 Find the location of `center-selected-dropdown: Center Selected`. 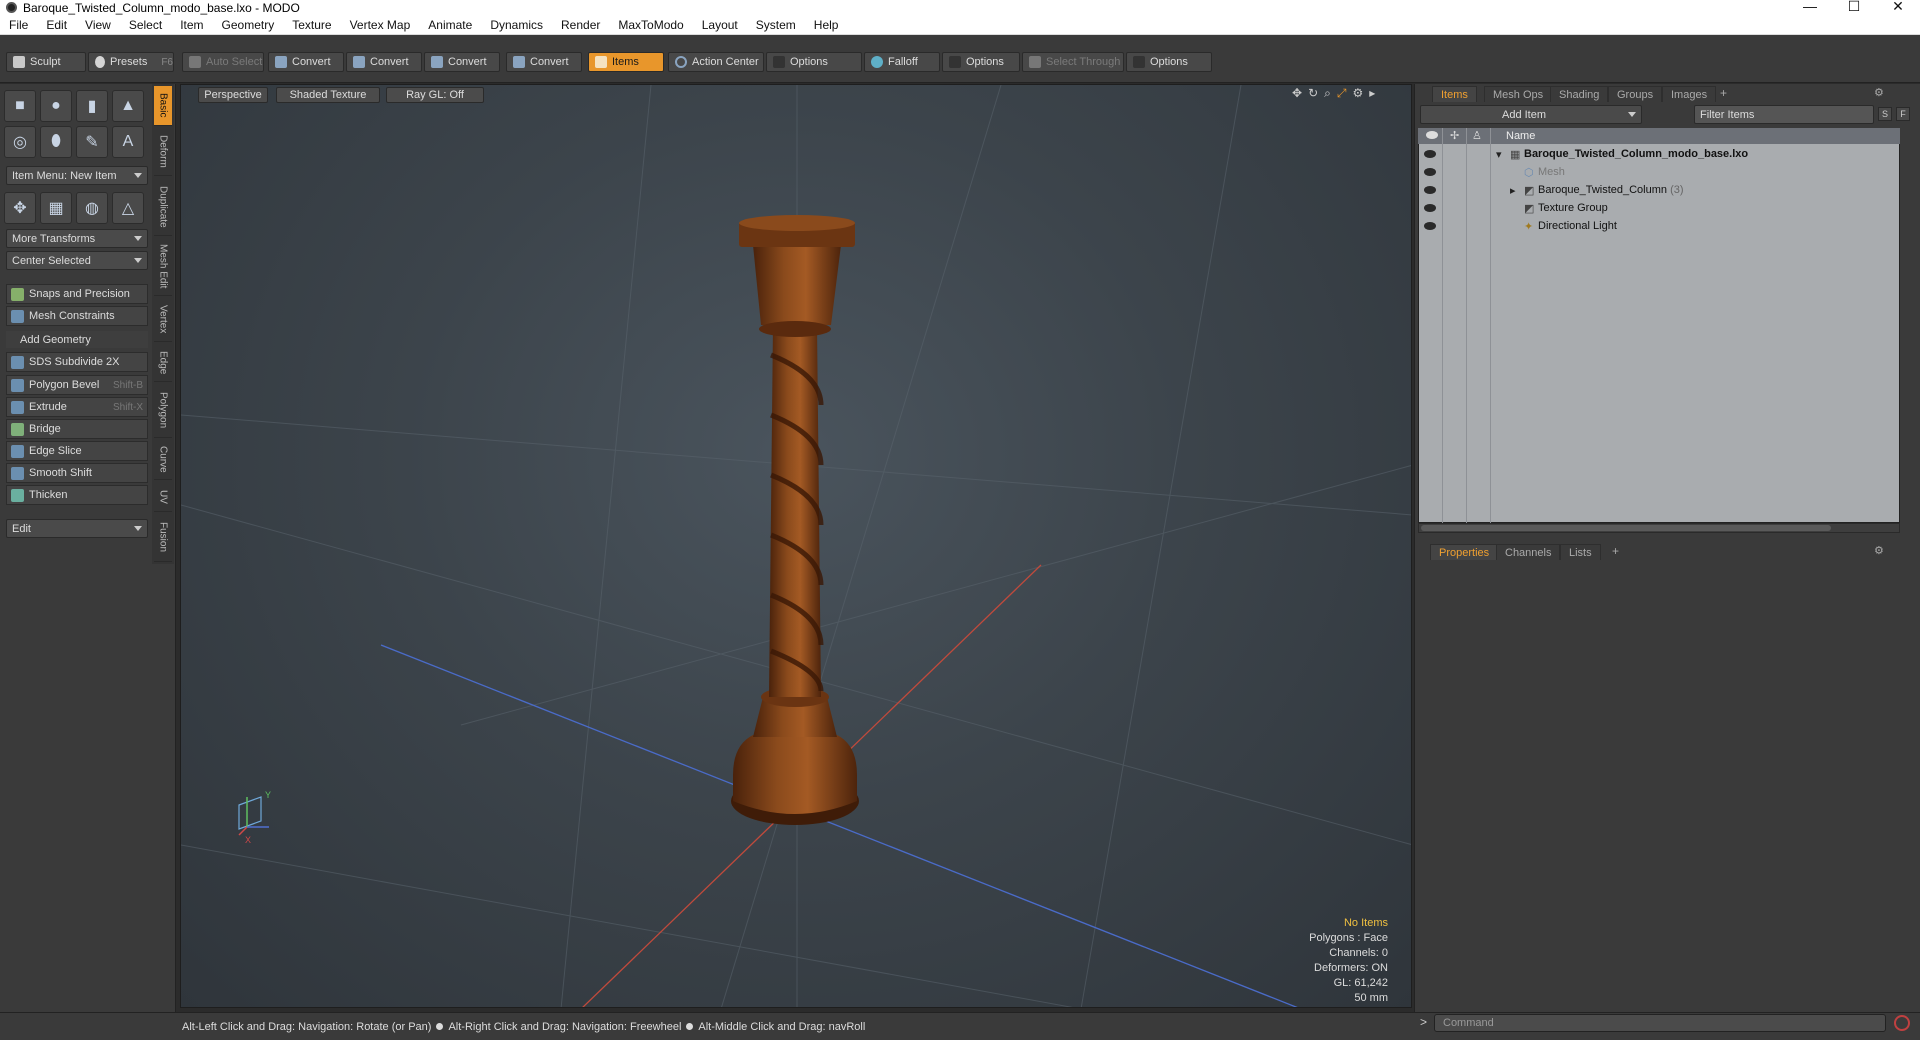

center-selected-dropdown: Center Selected is located at coordinates (77, 260).